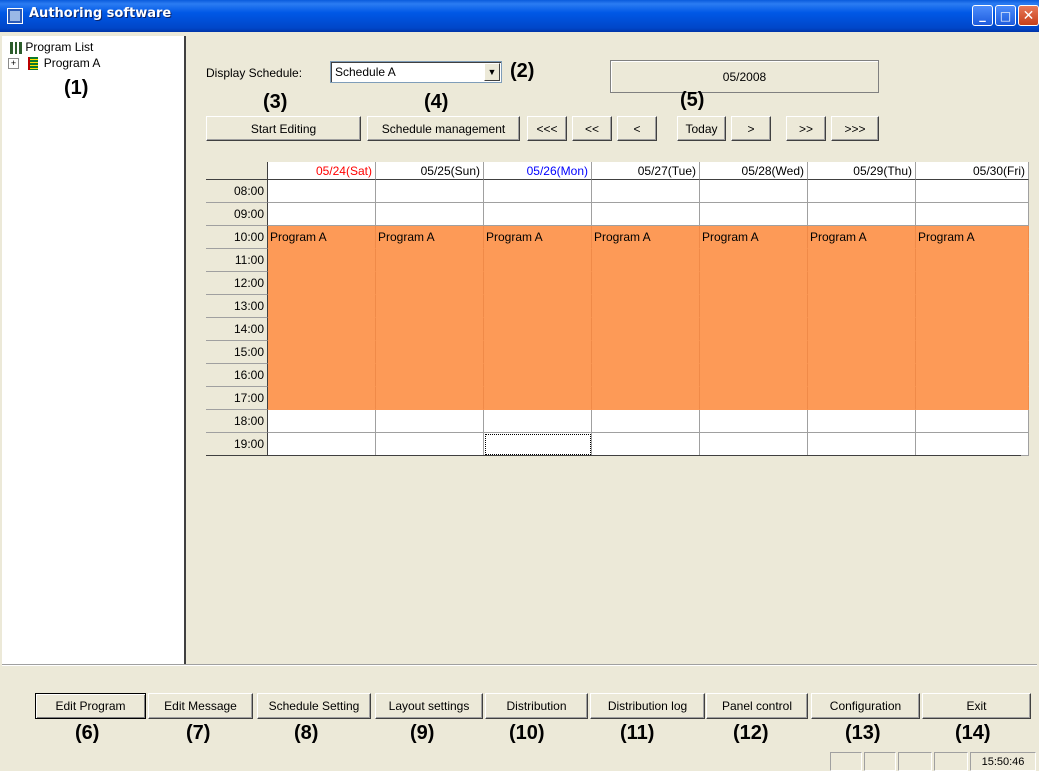  What do you see at coordinates (751, 128) in the screenshot?
I see `nav-forward-day-button: >` at bounding box center [751, 128].